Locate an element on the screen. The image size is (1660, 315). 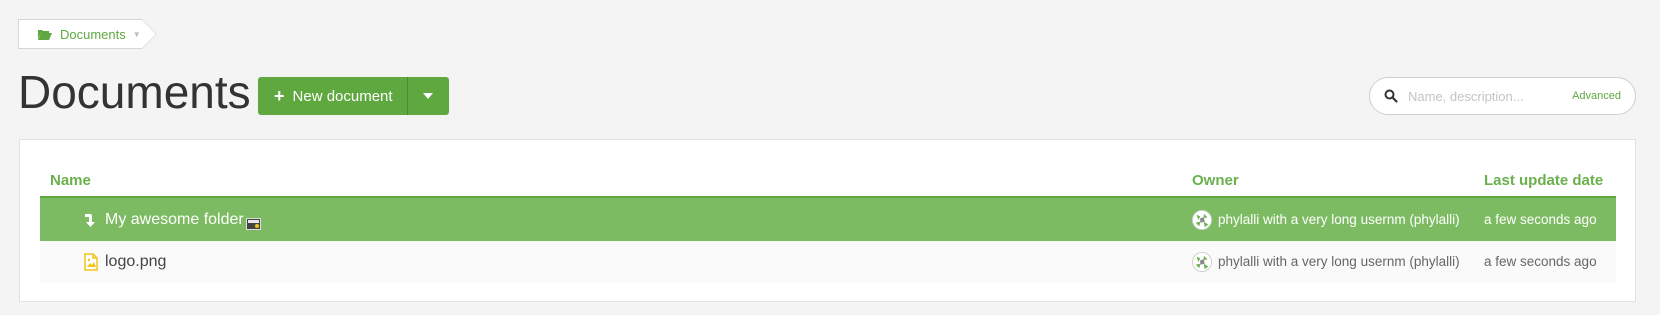
plus-icon: + is located at coordinates (279, 96).